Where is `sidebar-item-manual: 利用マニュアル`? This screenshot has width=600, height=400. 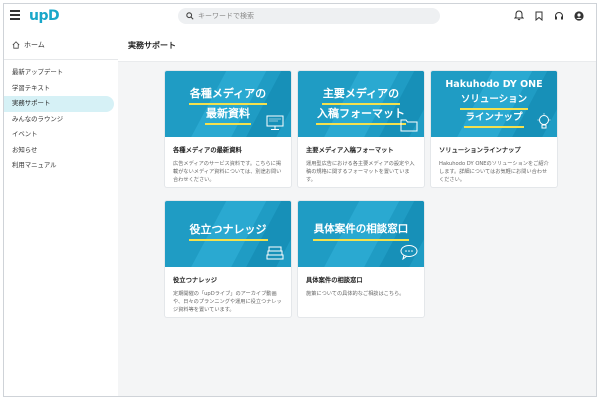
sidebar-item-manual: 利用マニュアル is located at coordinates (59, 166).